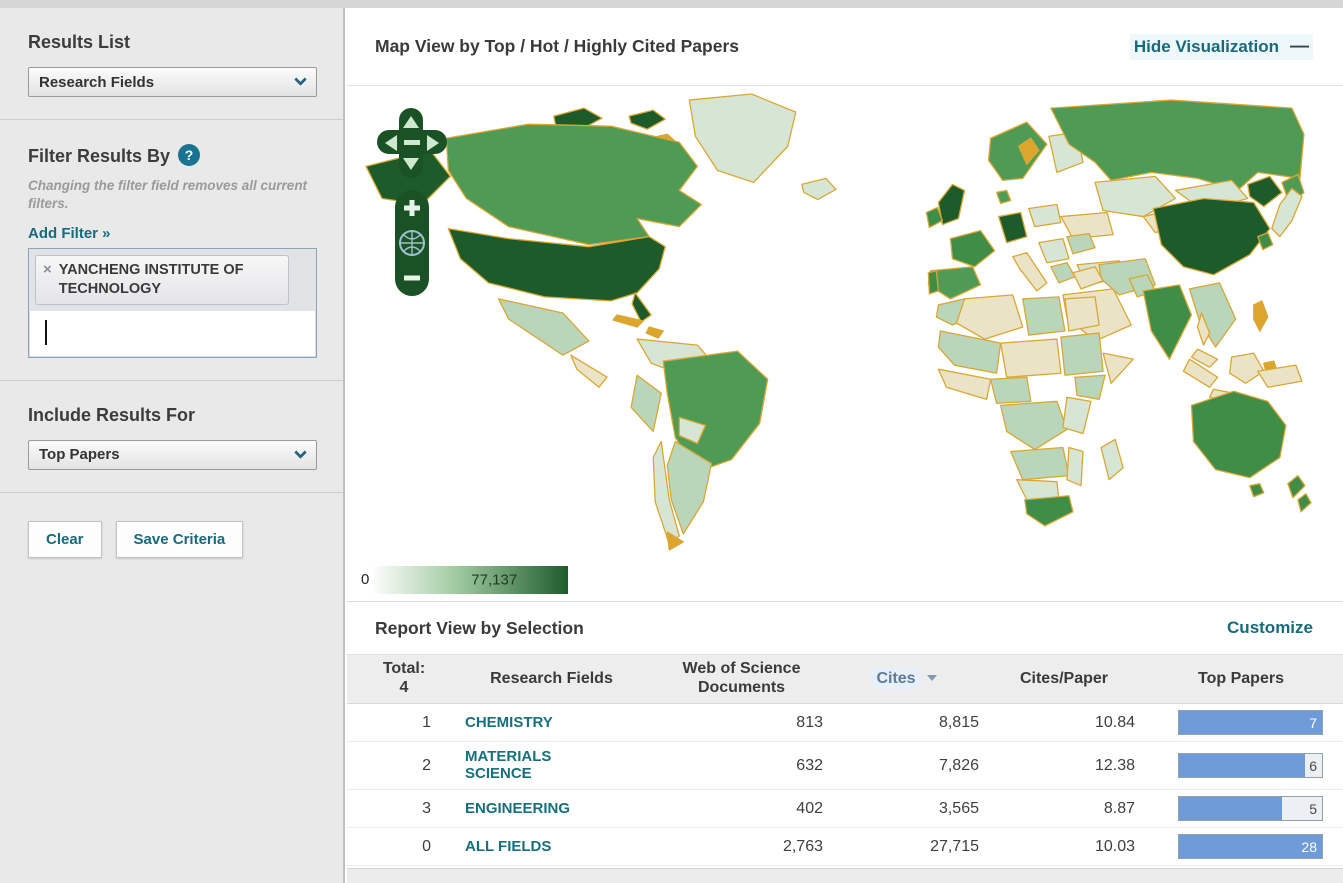 Image resolution: width=1343 pixels, height=883 pixels. What do you see at coordinates (1250, 847) in the screenshot?
I see `top-papers-bar: 28` at bounding box center [1250, 847].